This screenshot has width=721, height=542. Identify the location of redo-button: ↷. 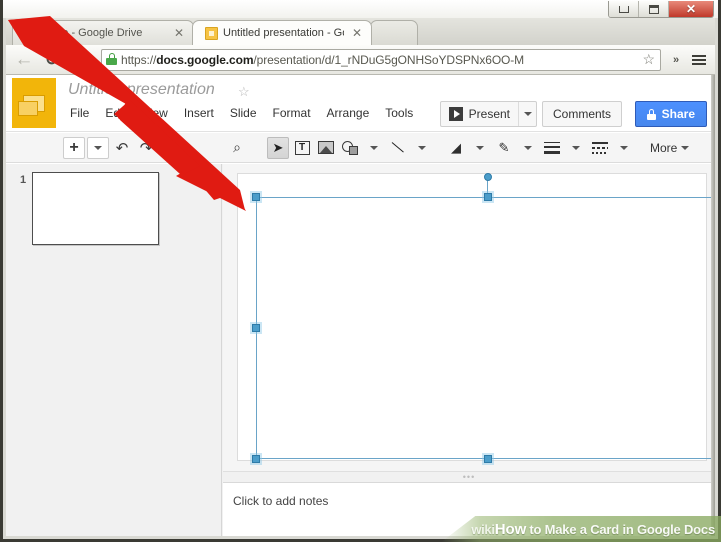
(146, 148).